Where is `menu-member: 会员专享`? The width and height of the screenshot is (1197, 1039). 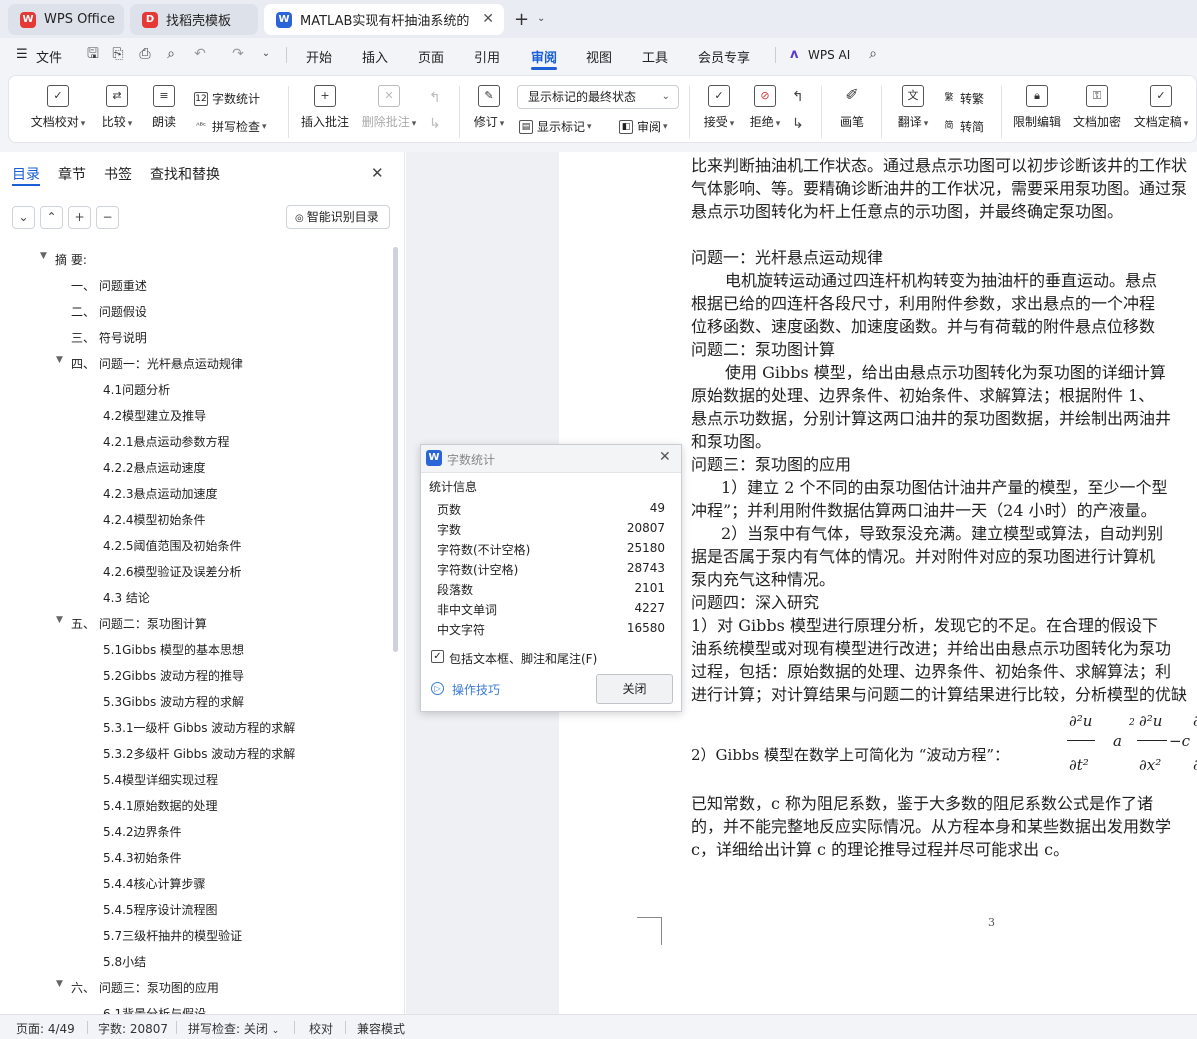
menu-member: 会员专享 is located at coordinates (724, 56).